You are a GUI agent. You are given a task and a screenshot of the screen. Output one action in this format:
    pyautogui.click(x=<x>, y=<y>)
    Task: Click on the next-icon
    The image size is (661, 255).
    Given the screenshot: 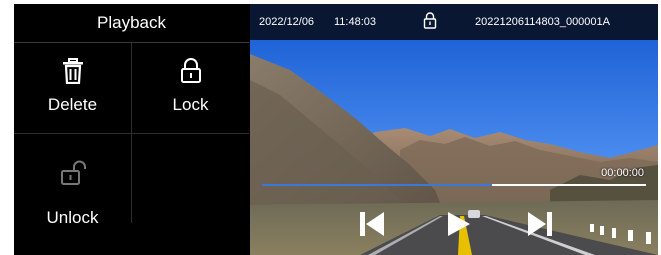 What is the action you would take?
    pyautogui.click(x=540, y=227)
    